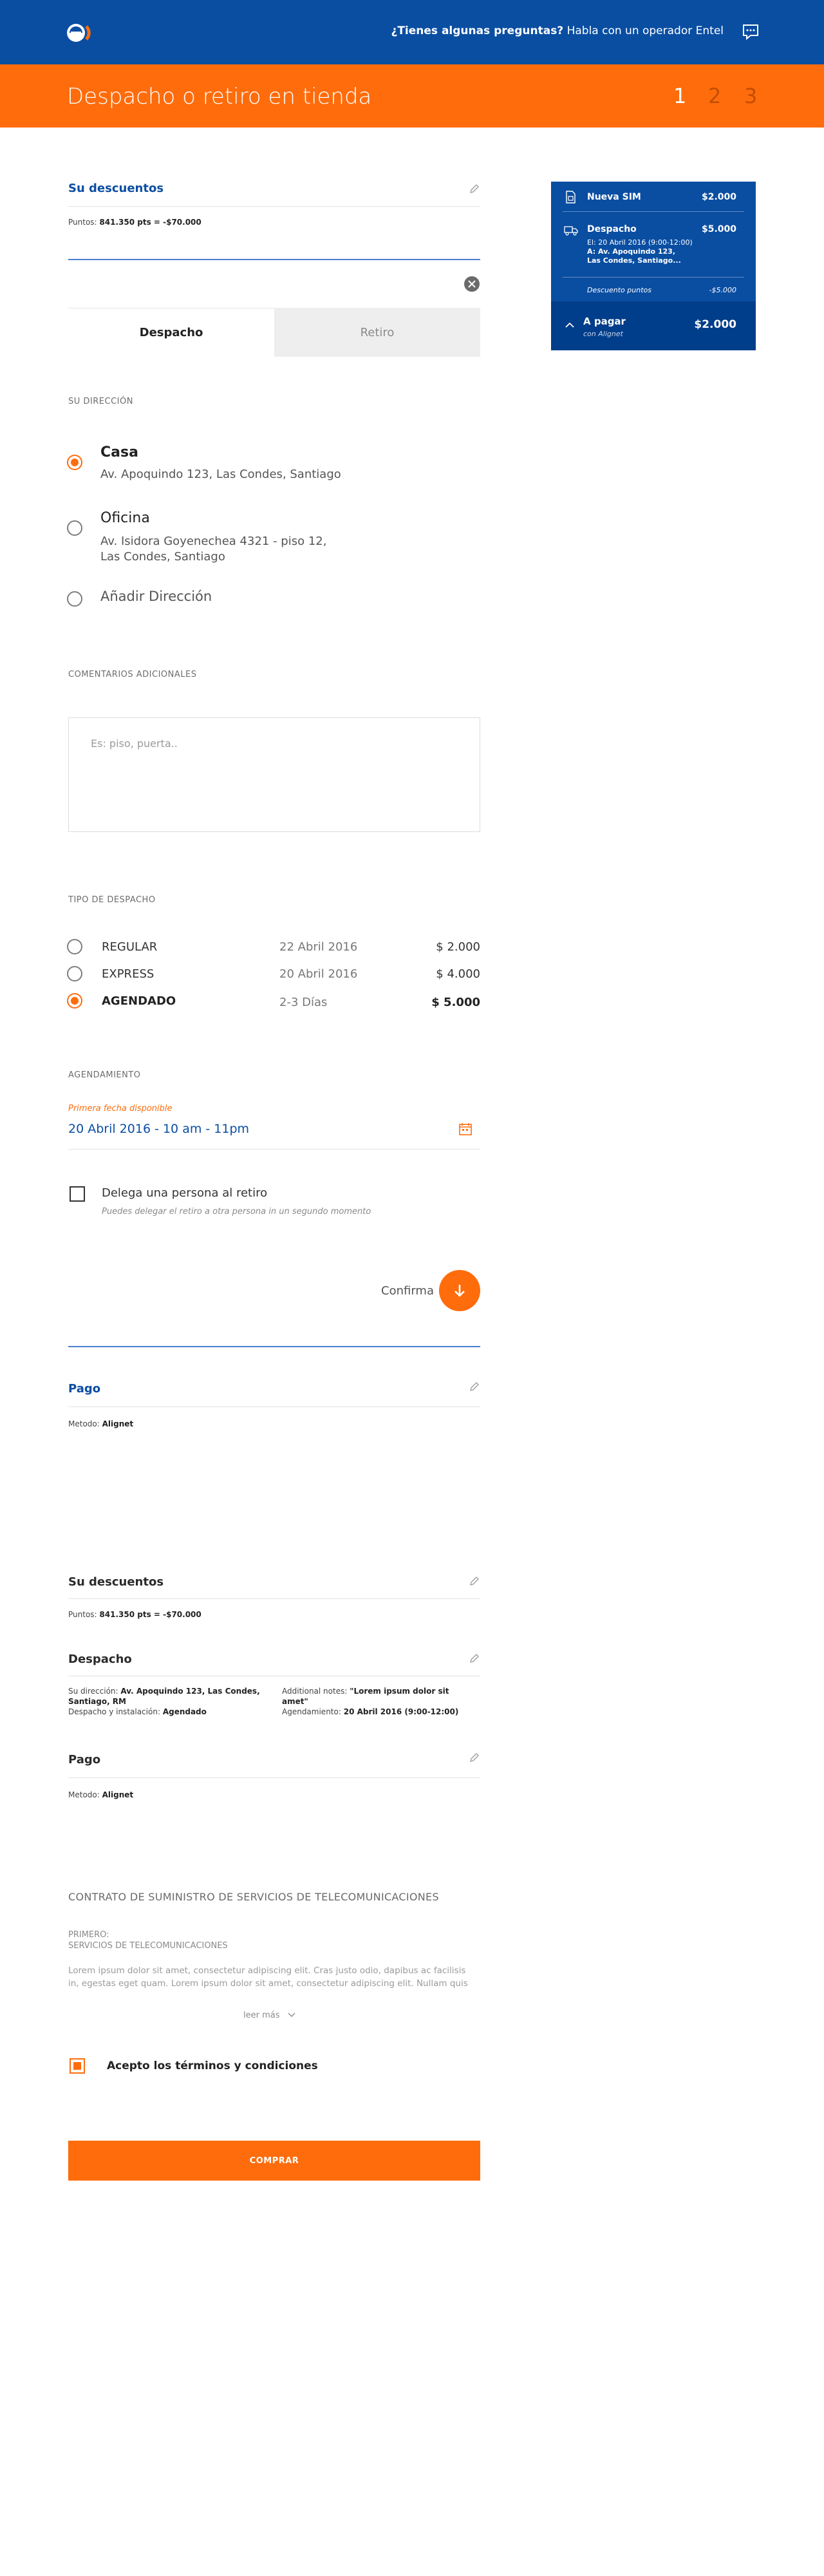 The height and width of the screenshot is (2576, 824). Describe the element at coordinates (318, 974) in the screenshot. I see `shipping-date-express: 20 Abril 2016` at that location.